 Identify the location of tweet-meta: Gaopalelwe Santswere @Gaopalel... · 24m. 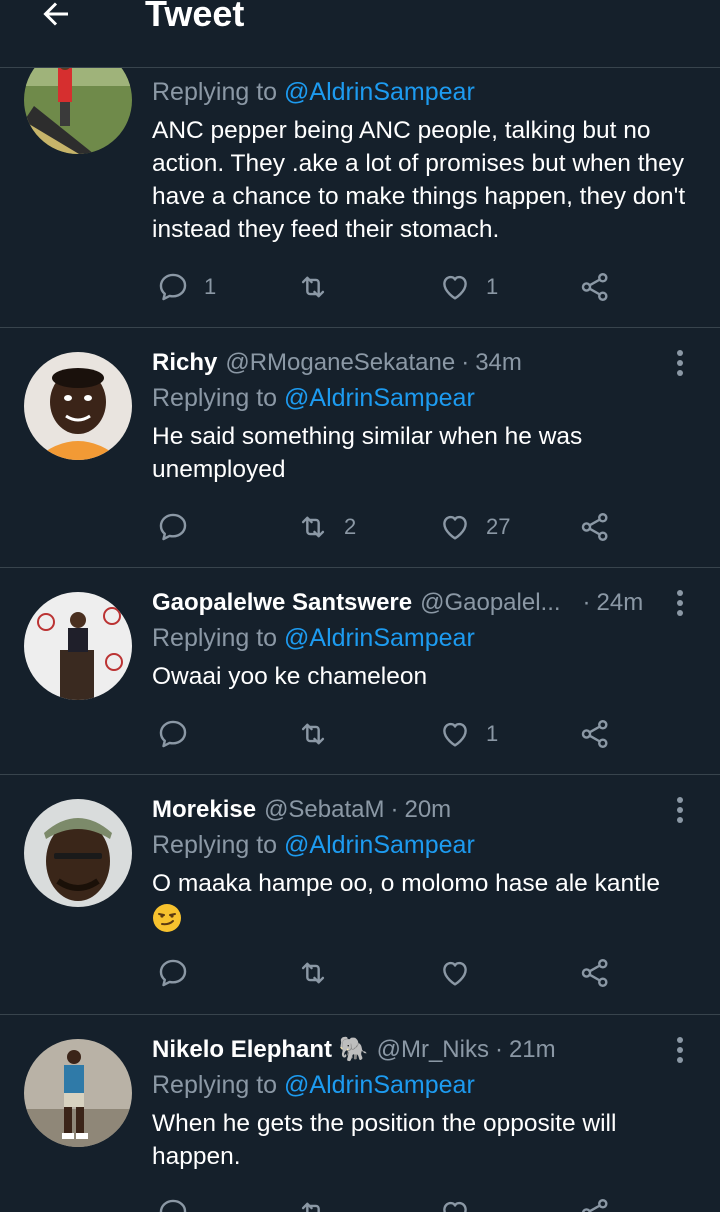
(426, 603).